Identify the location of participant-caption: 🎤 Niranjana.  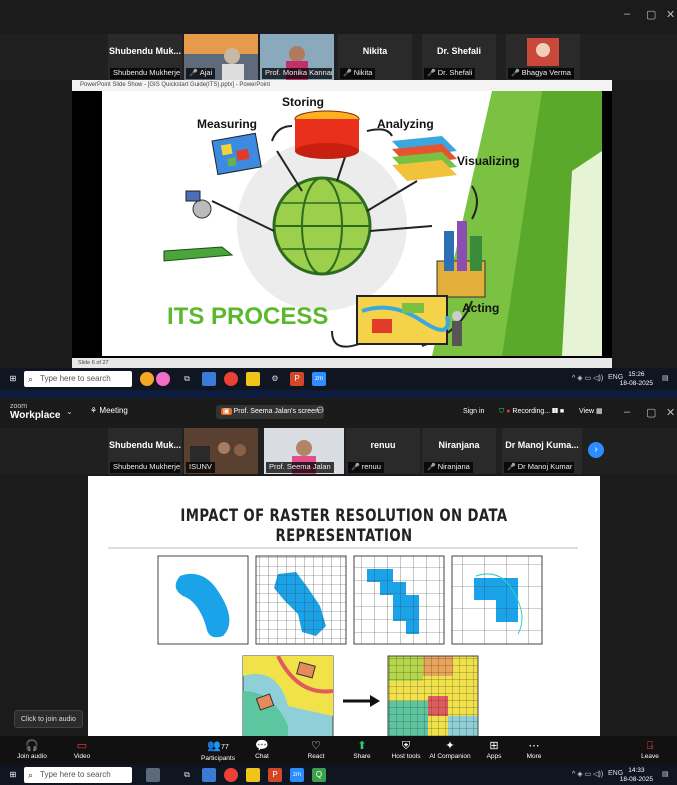
(448, 467).